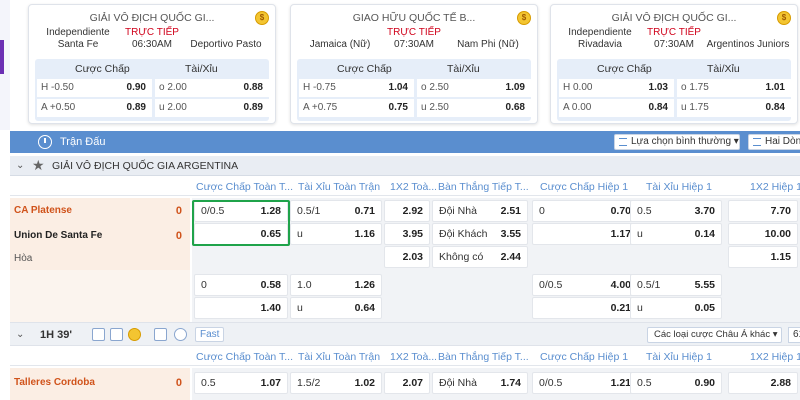 Image resolution: width=800 pixels, height=400 pixels. Describe the element at coordinates (5, 65) in the screenshot. I see `left-edge` at that location.